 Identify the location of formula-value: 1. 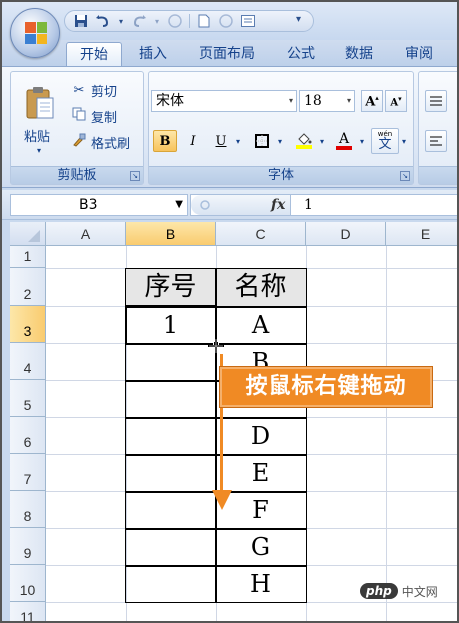
(308, 205).